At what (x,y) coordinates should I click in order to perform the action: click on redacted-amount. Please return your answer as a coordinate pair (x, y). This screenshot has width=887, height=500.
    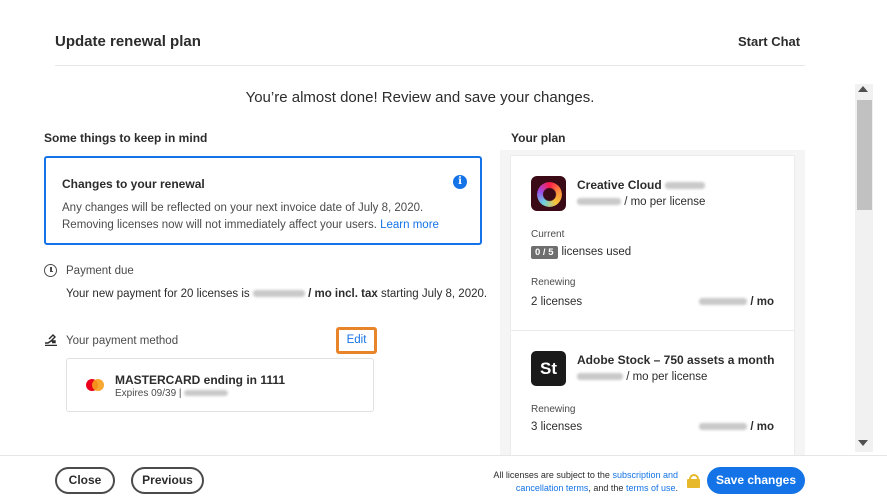
    Looking at the image, I should click on (278, 294).